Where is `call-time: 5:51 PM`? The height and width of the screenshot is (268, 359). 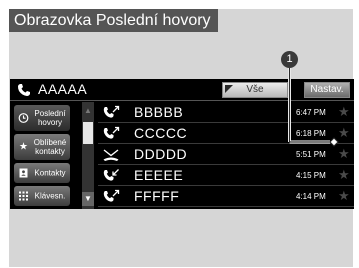 call-time: 5:51 PM is located at coordinates (311, 154).